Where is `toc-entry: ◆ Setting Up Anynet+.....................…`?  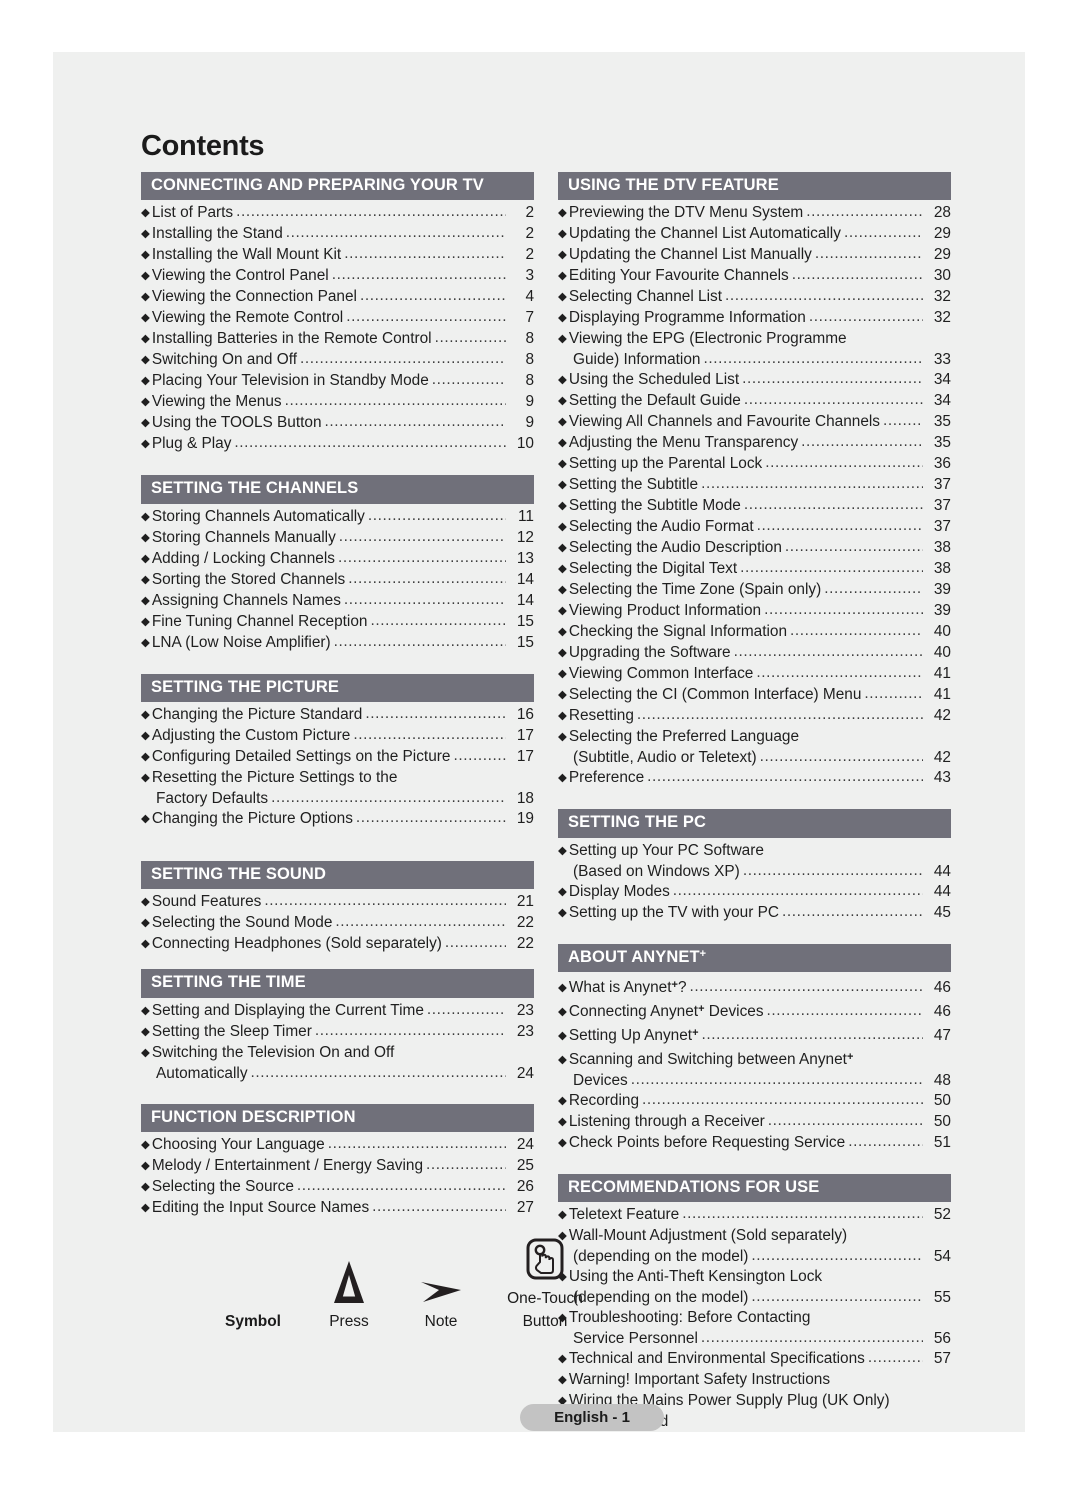 toc-entry: ◆ Setting Up Anynet+.....................… is located at coordinates (754, 1035).